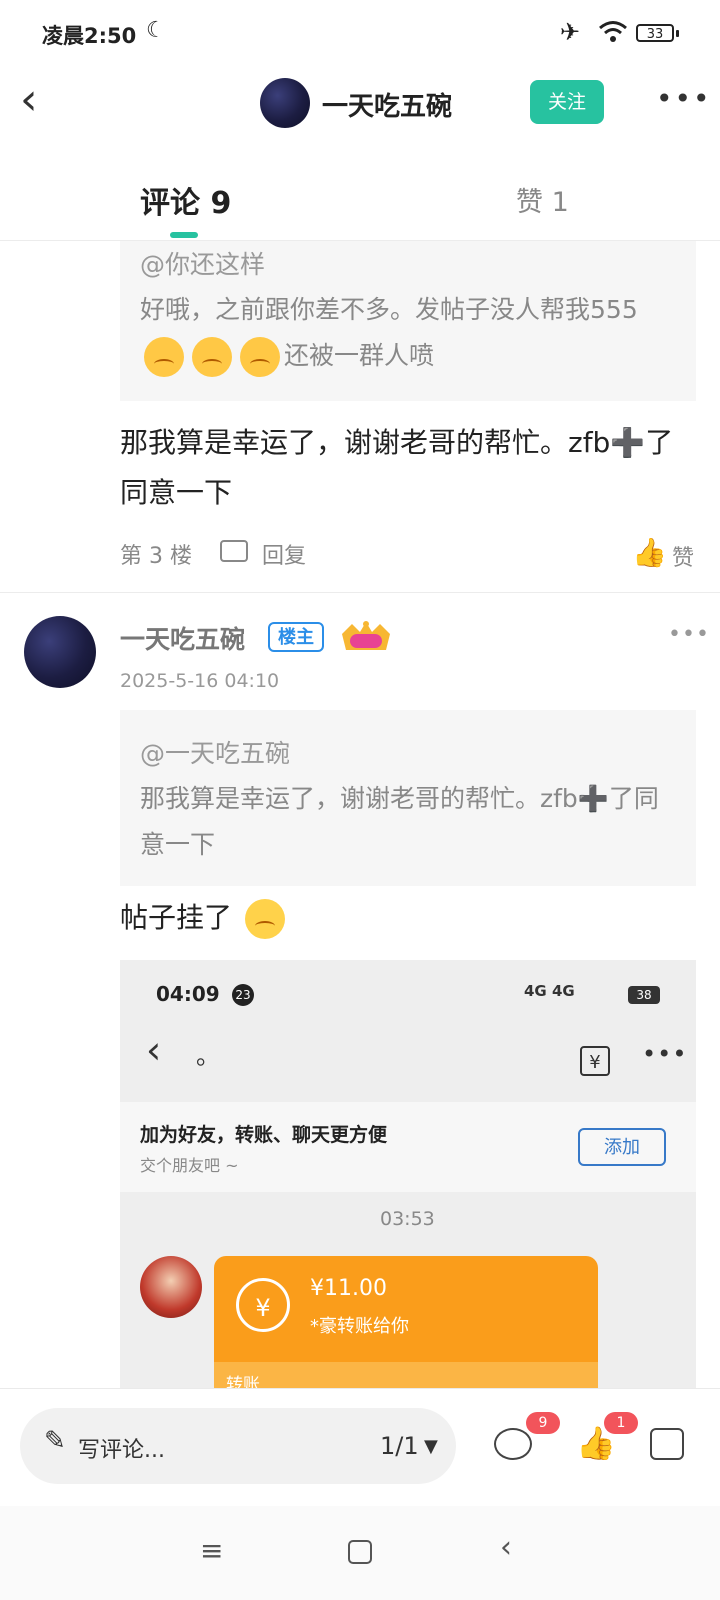 The image size is (720, 1600). Describe the element at coordinates (243, 995) in the screenshot. I see `image-notification-badge: 23` at that location.